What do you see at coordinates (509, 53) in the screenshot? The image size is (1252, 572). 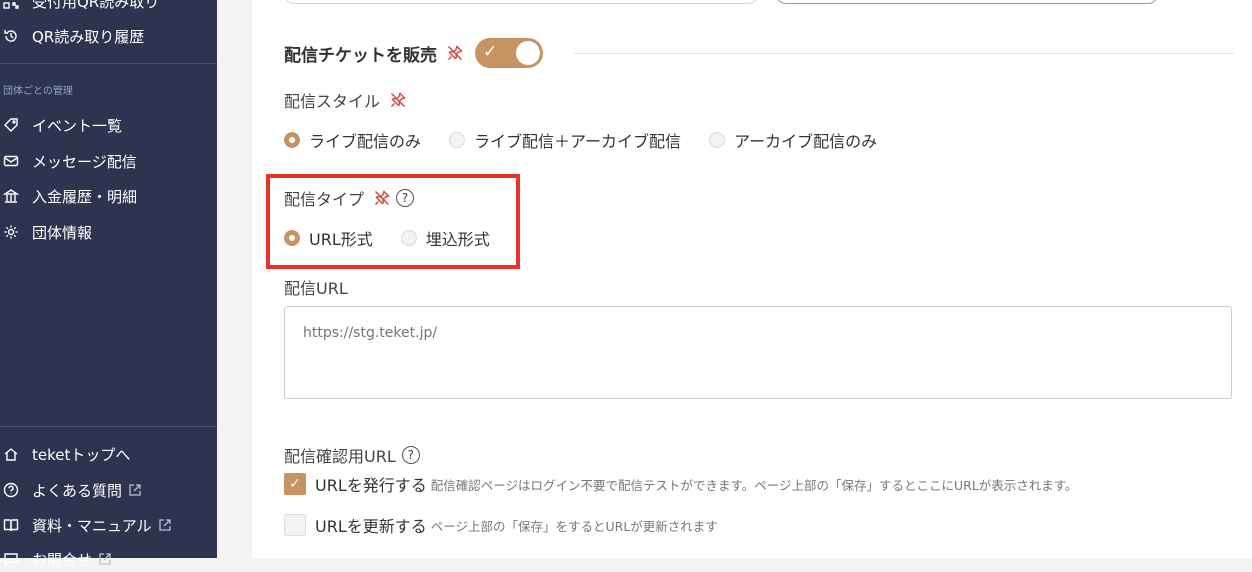 I see `sell-stream-toggle: ✓` at bounding box center [509, 53].